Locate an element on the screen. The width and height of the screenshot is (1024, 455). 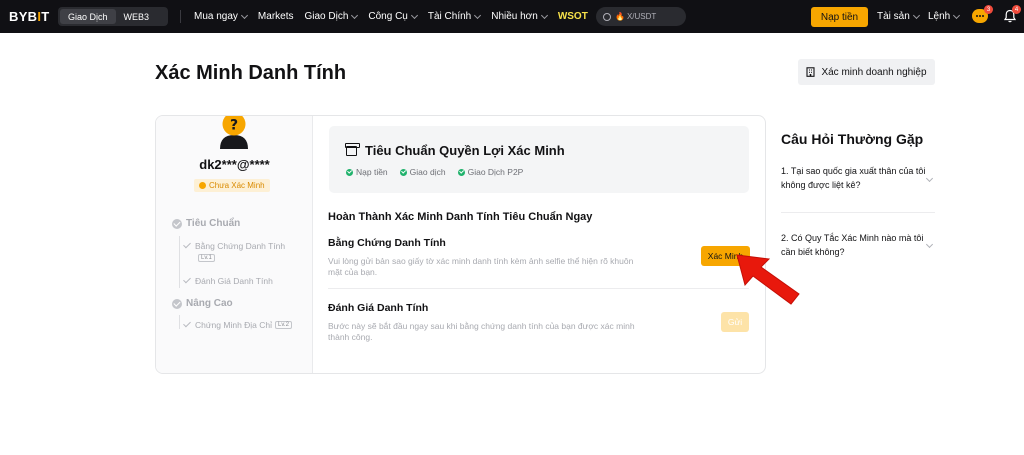
nav-more: Nhiều hơn is located at coordinates (519, 16).